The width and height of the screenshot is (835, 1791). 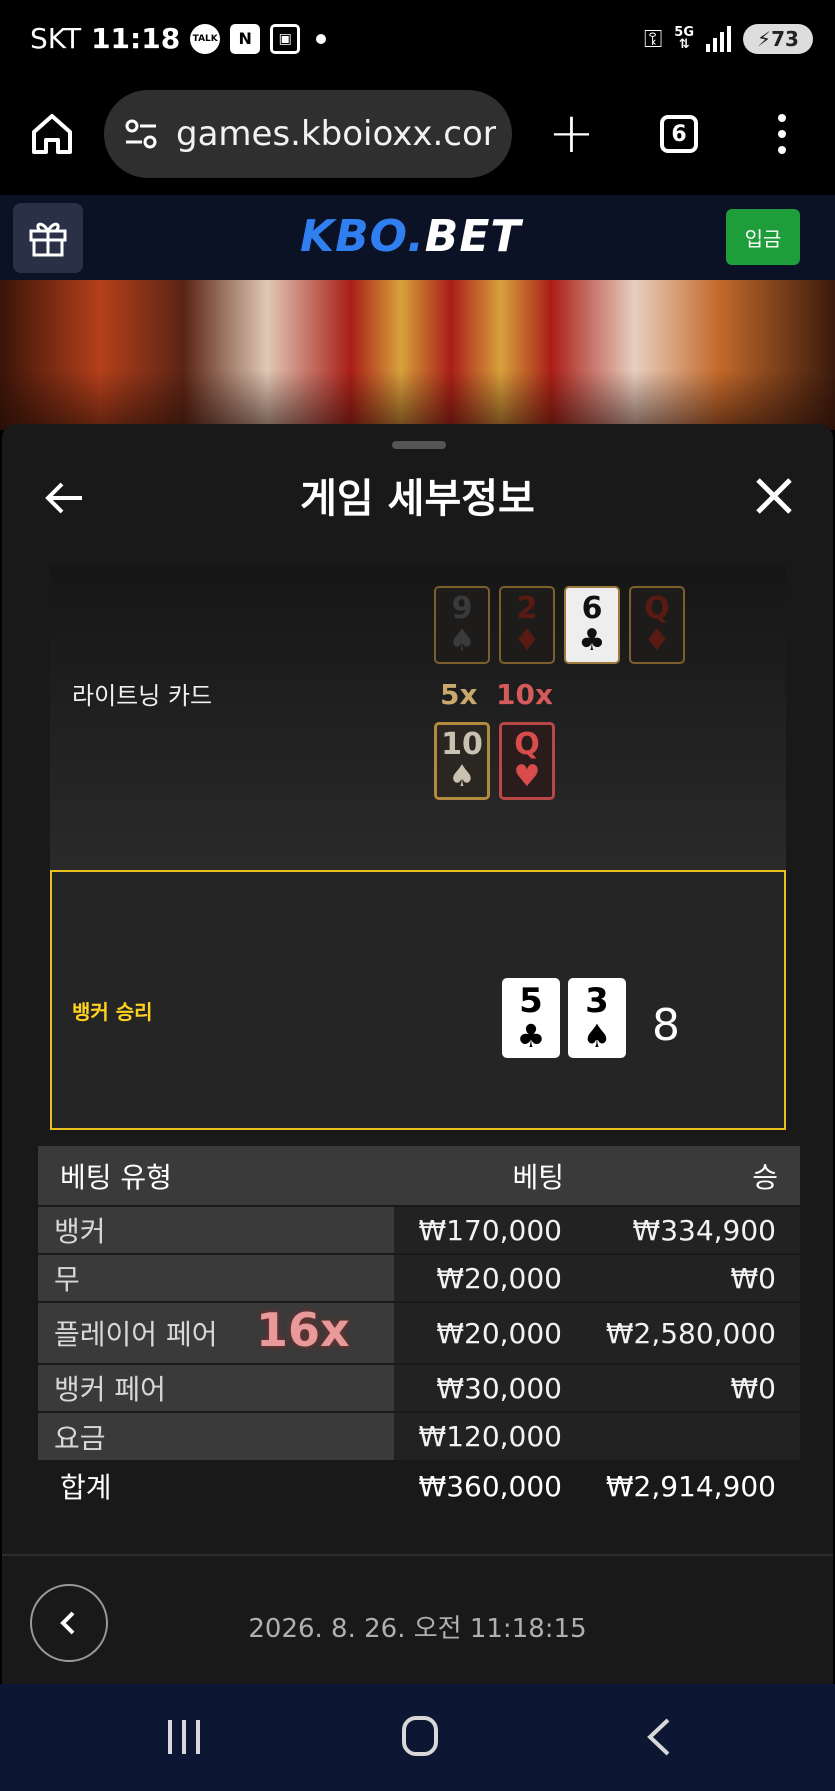 I want to click on total-label: 합계, so click(x=216, y=1486).